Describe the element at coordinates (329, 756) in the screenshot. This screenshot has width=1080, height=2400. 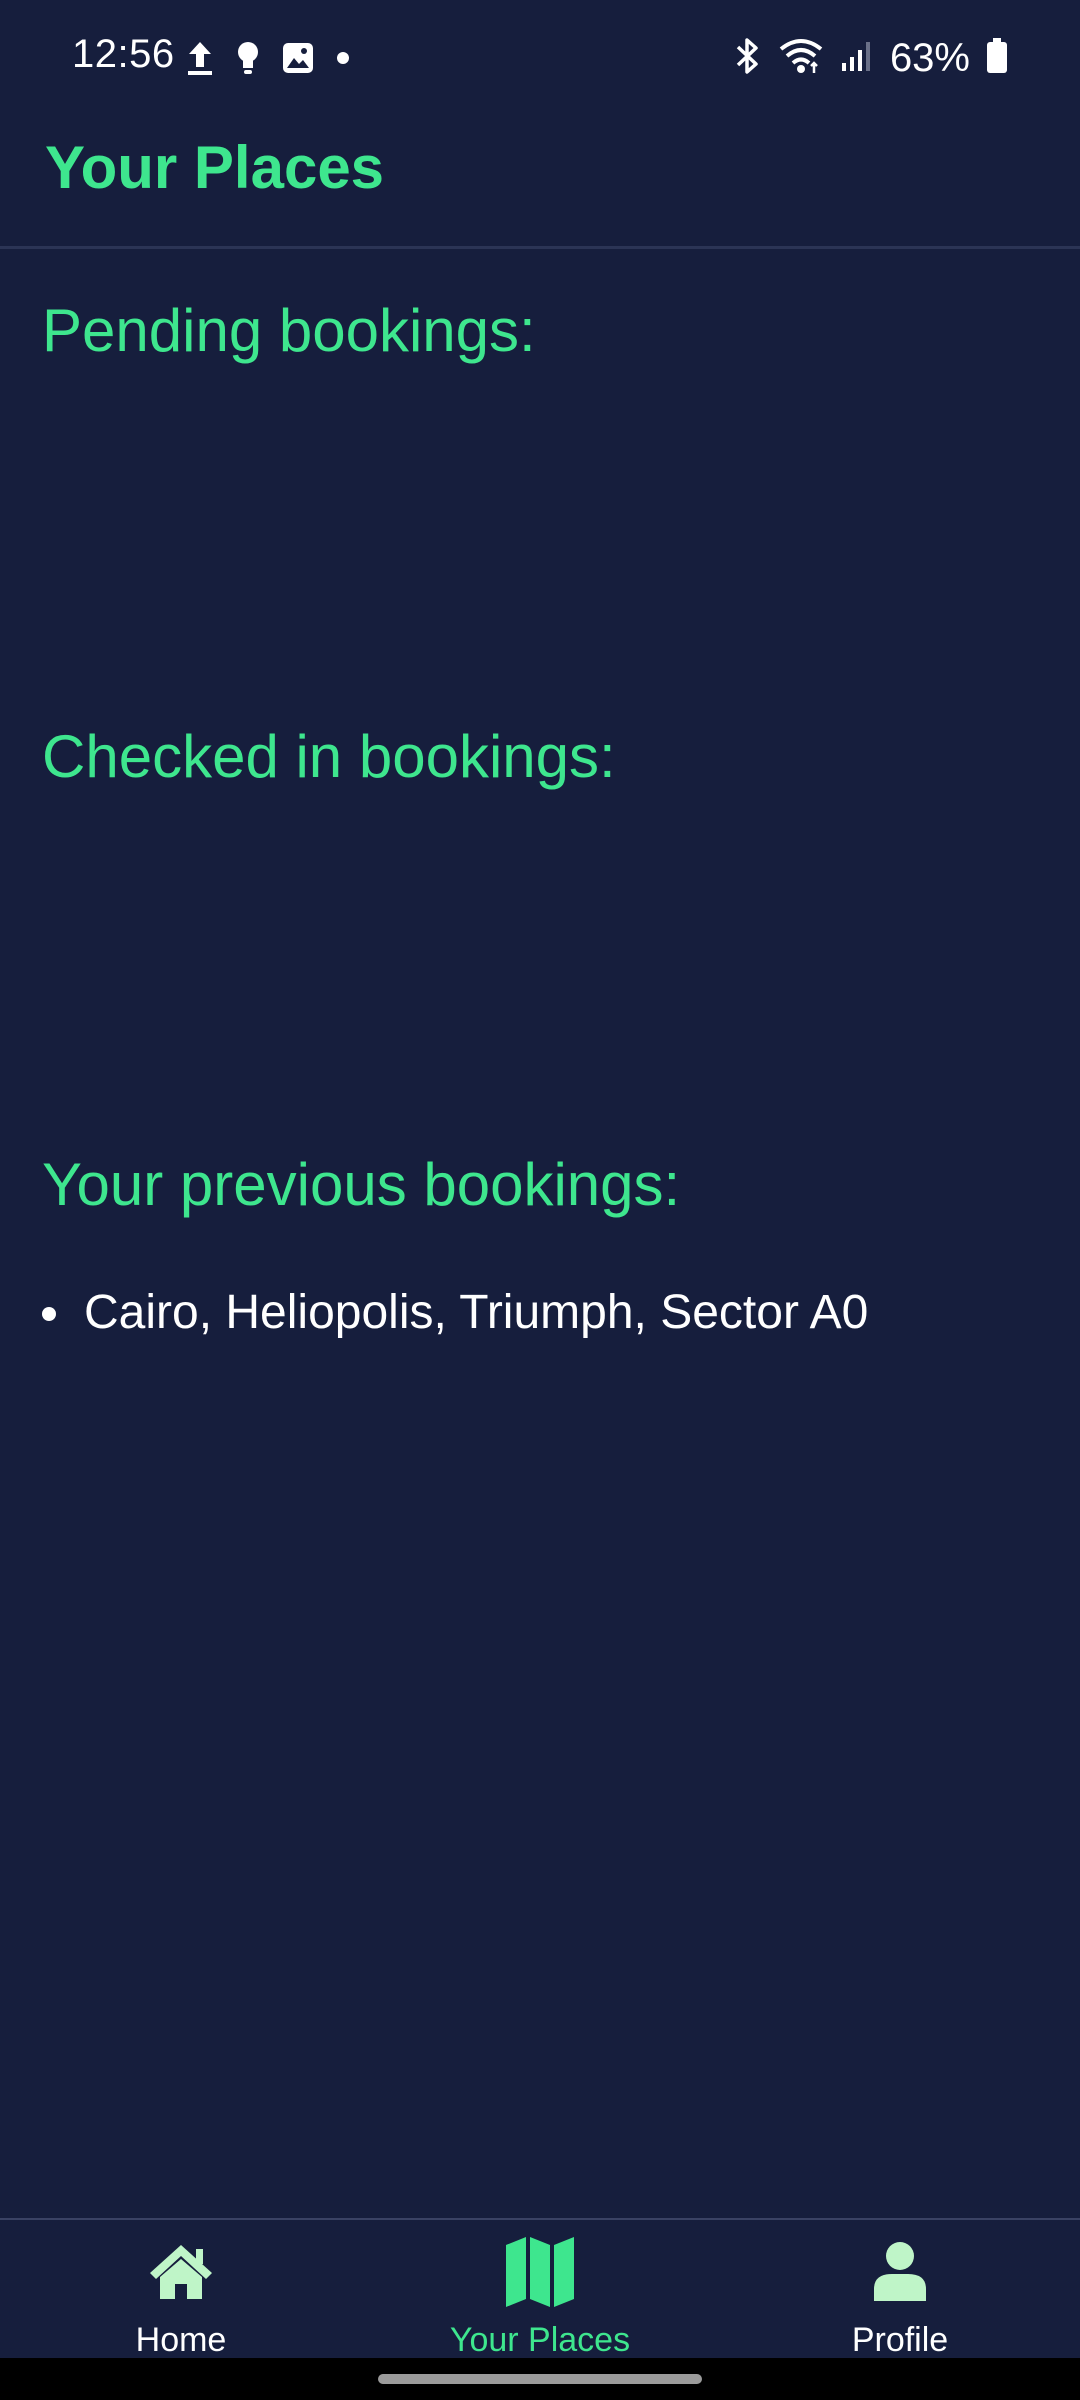
I see `checked-in-bookings-heading: Checked in bookings:` at that location.